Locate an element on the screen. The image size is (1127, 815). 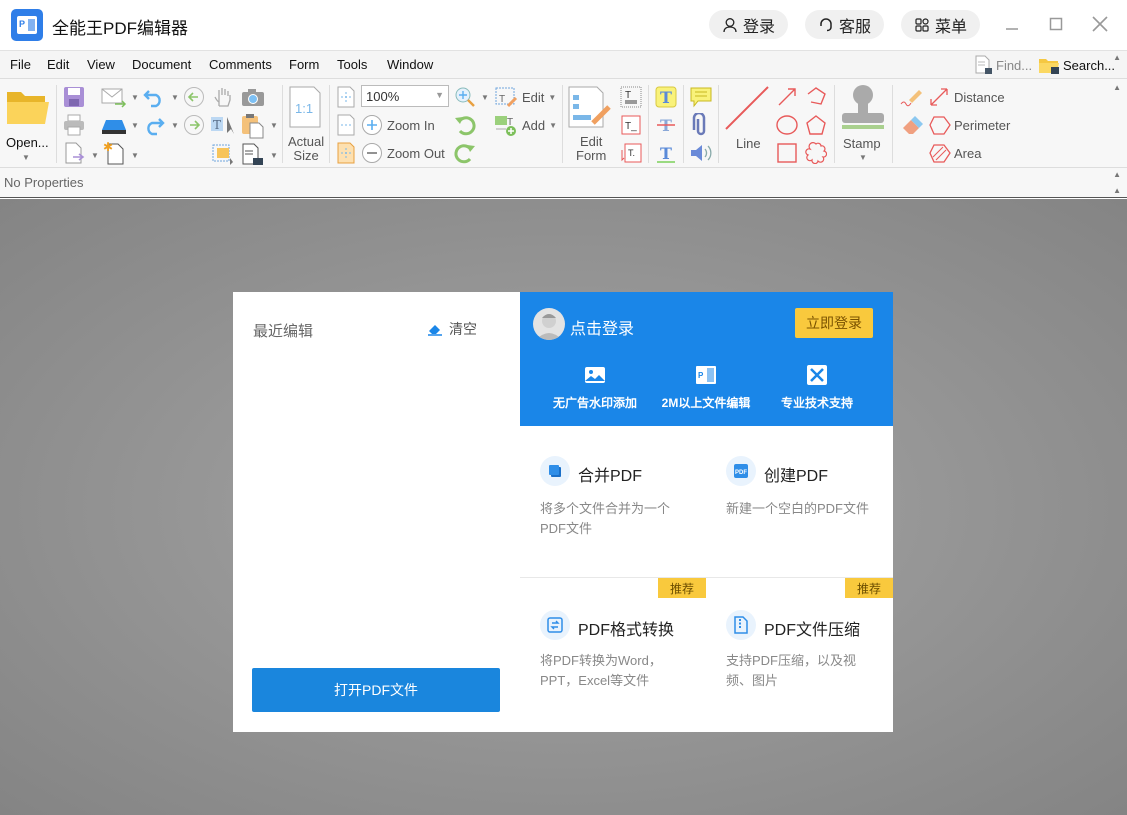
zoom-in-button: Zoom In is located at coordinates (404, 125).